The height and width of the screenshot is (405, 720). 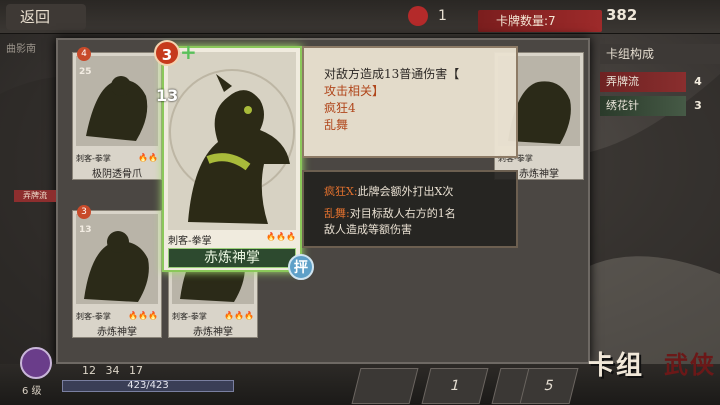 I want to click on skill-slot: 1, so click(x=455, y=386).